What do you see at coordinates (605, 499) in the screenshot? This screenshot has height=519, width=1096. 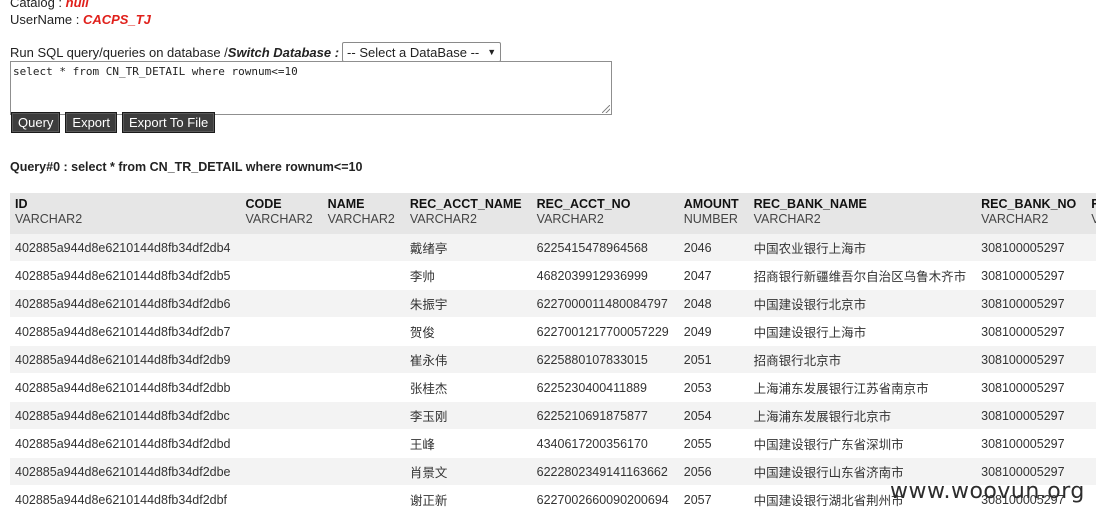 I see `table-cell: 6227002660090200694` at bounding box center [605, 499].